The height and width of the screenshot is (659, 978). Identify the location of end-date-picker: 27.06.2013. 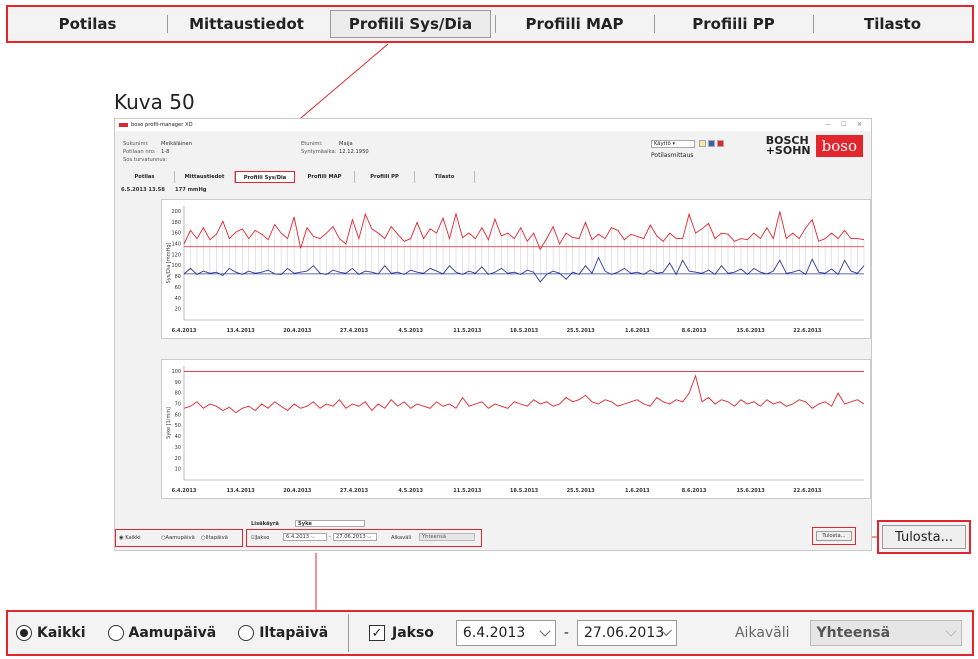
(626, 633).